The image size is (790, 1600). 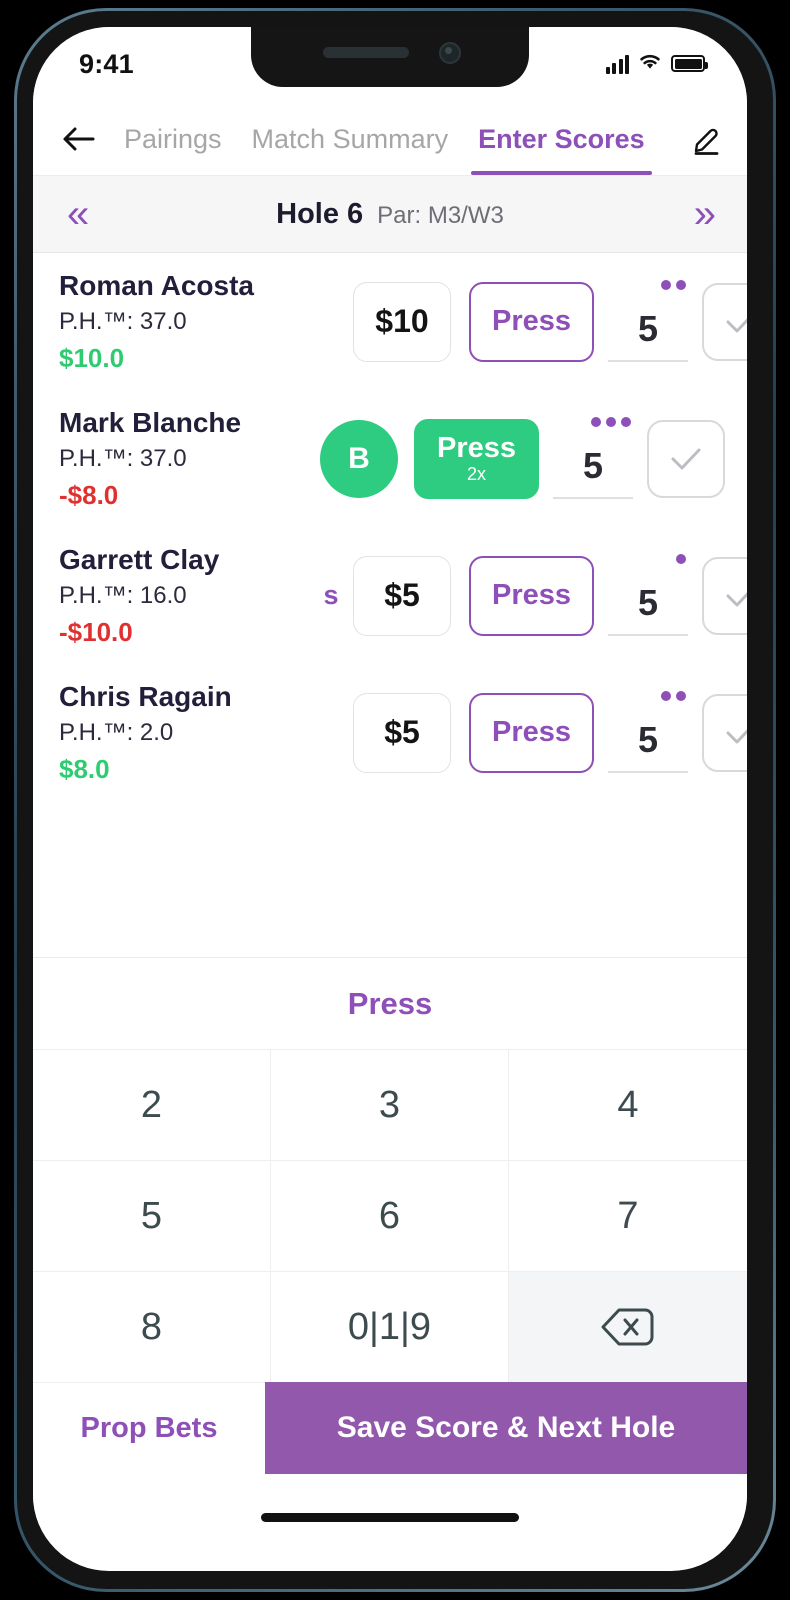 I want to click on tab-enter-scores: Enter Scores, so click(x=561, y=139).